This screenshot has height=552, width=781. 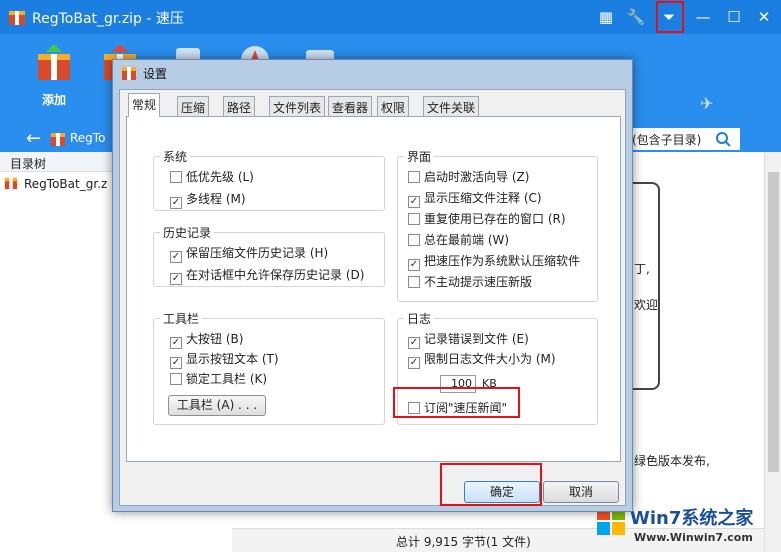 I want to click on tab-viewer: 查看器, so click(x=350, y=106).